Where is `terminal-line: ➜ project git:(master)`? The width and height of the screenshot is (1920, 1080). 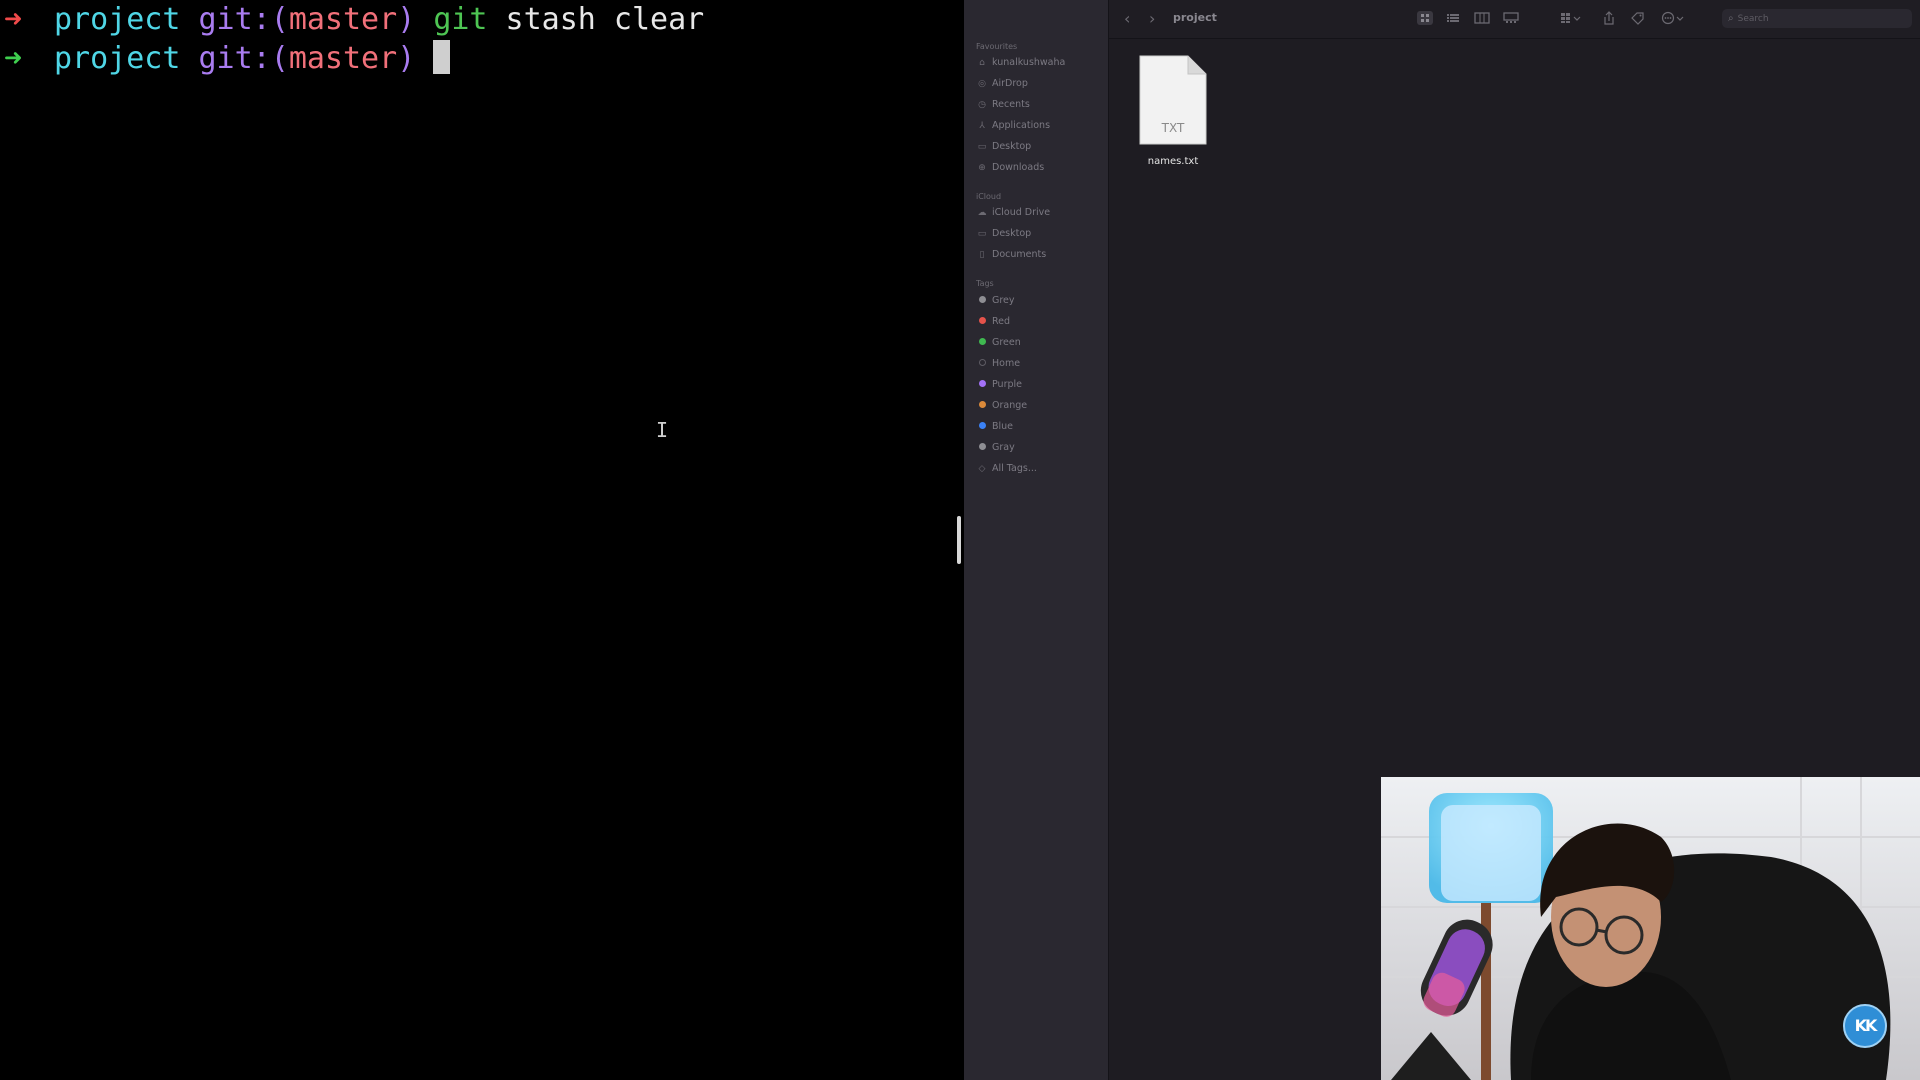 terminal-line: ➜ project git:(master) is located at coordinates (225, 59).